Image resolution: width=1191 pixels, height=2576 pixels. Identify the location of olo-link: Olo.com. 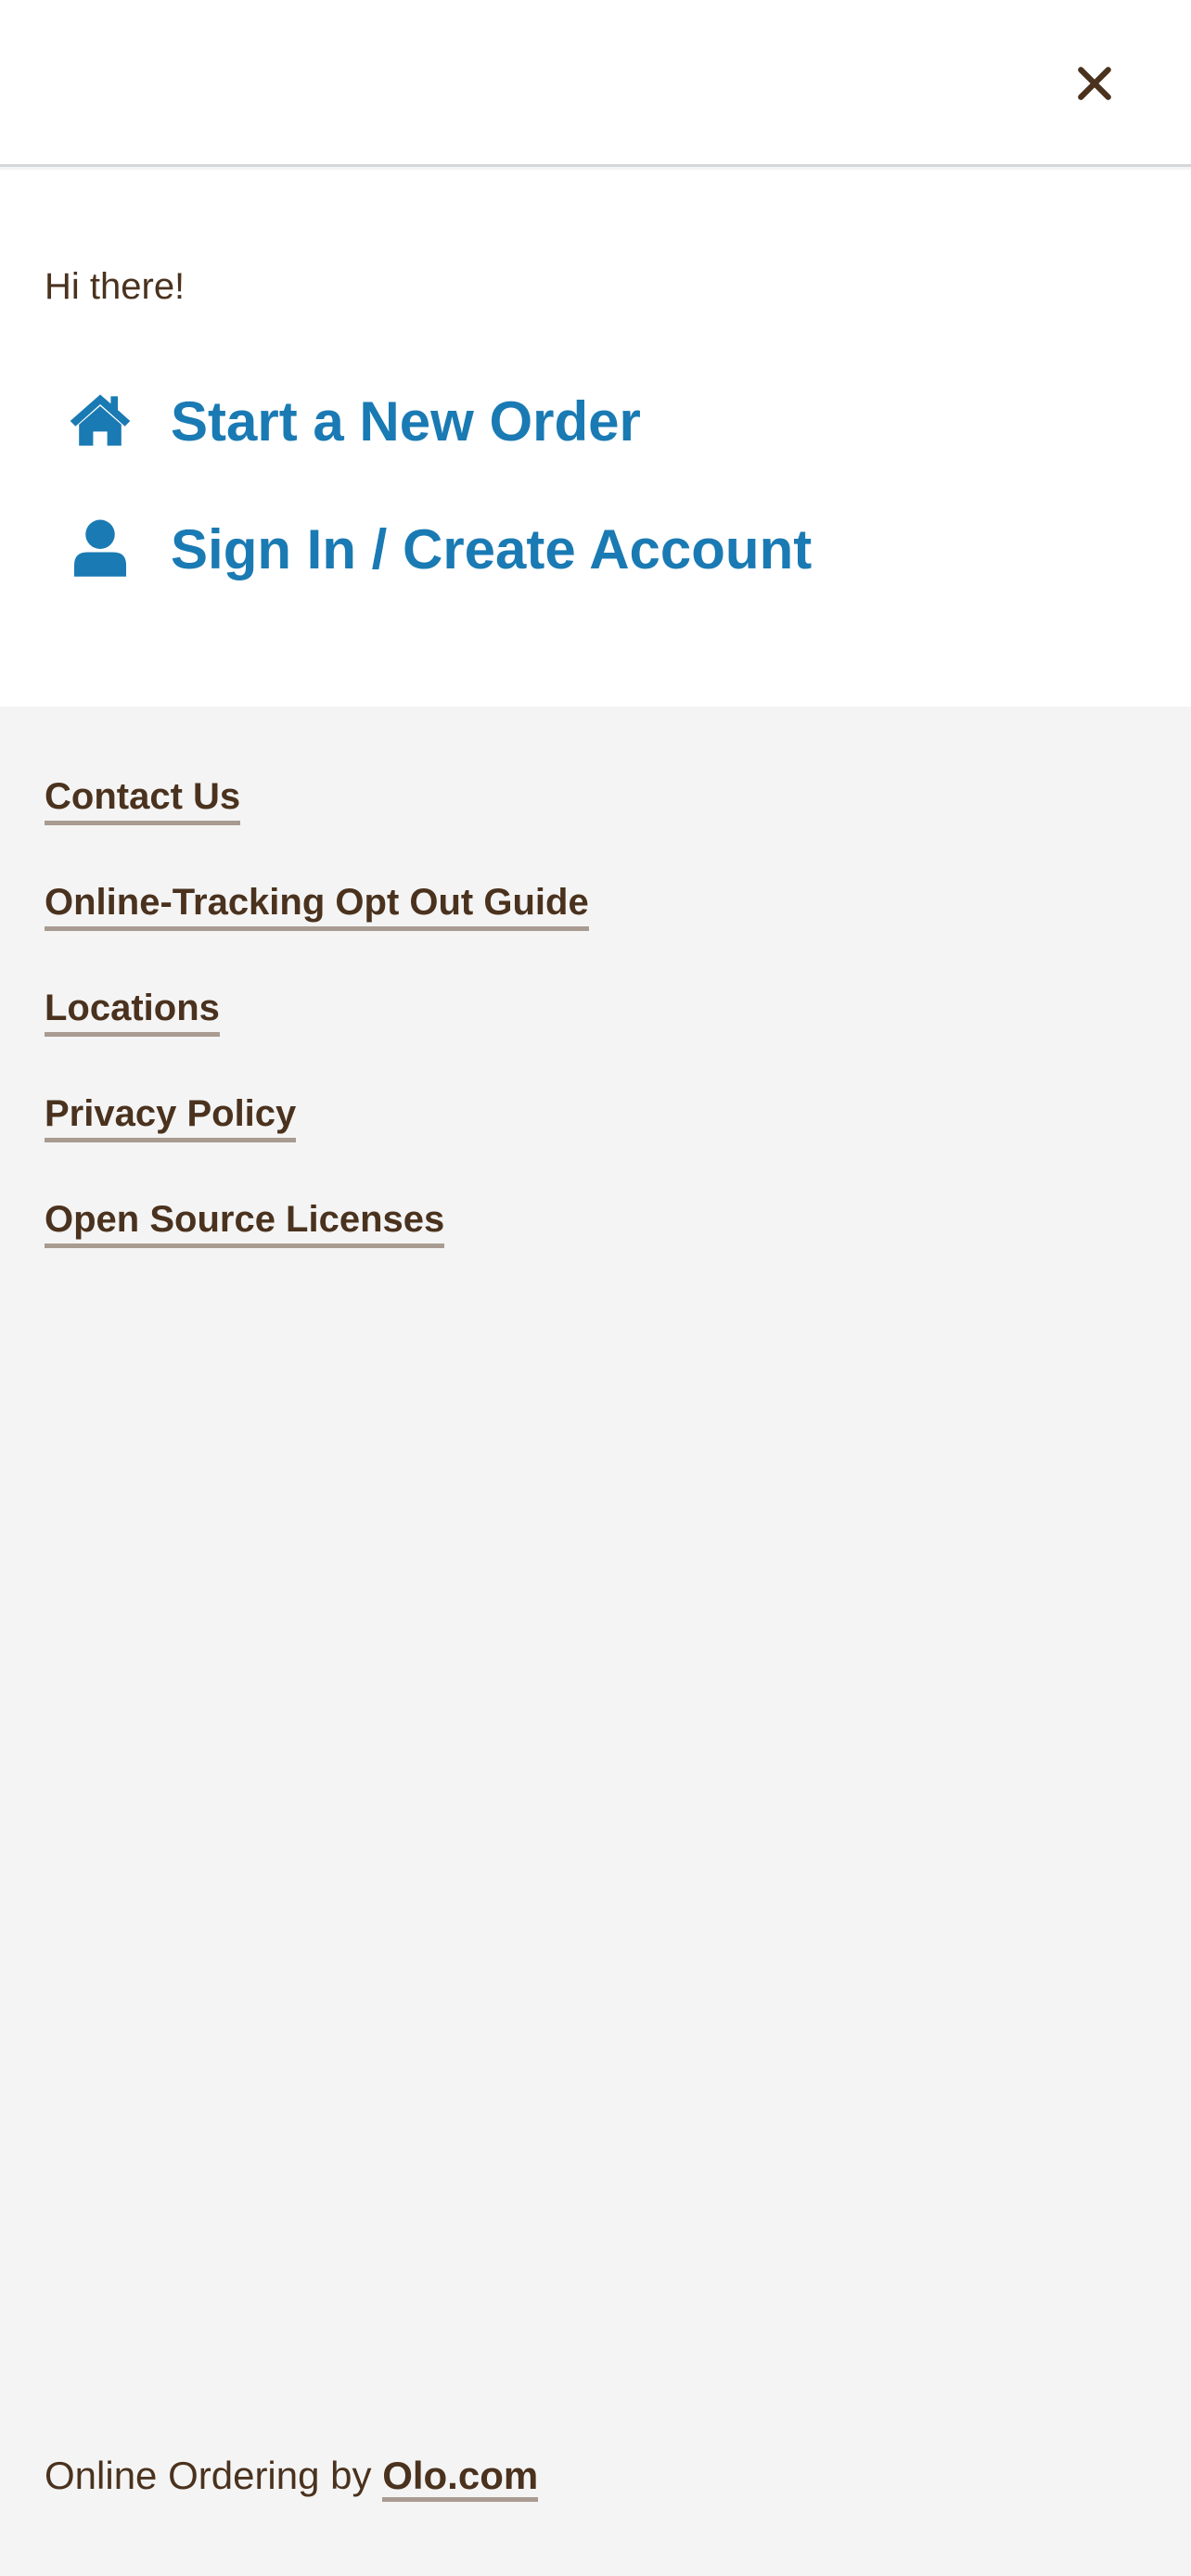
(460, 2478).